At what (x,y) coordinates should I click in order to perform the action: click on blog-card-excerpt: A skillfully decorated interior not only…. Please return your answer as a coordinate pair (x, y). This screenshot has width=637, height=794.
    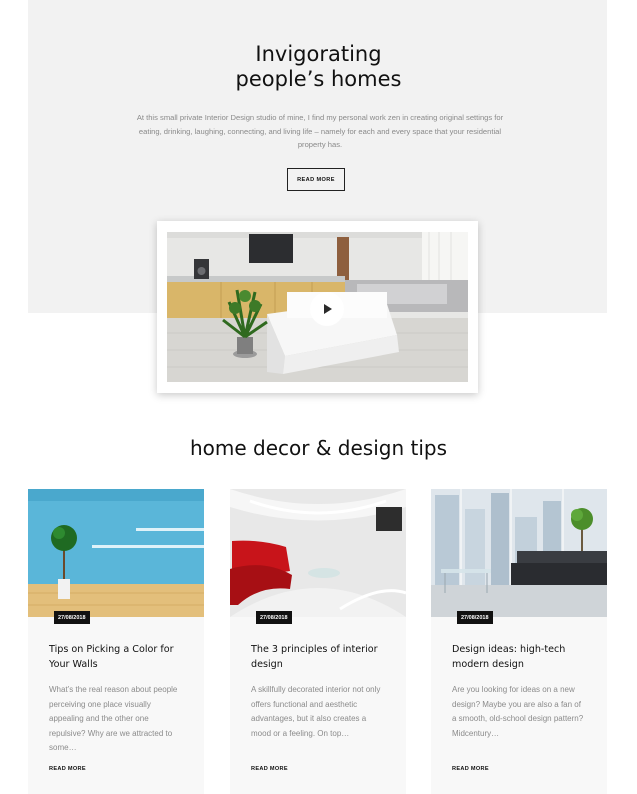
    Looking at the image, I should click on (316, 711).